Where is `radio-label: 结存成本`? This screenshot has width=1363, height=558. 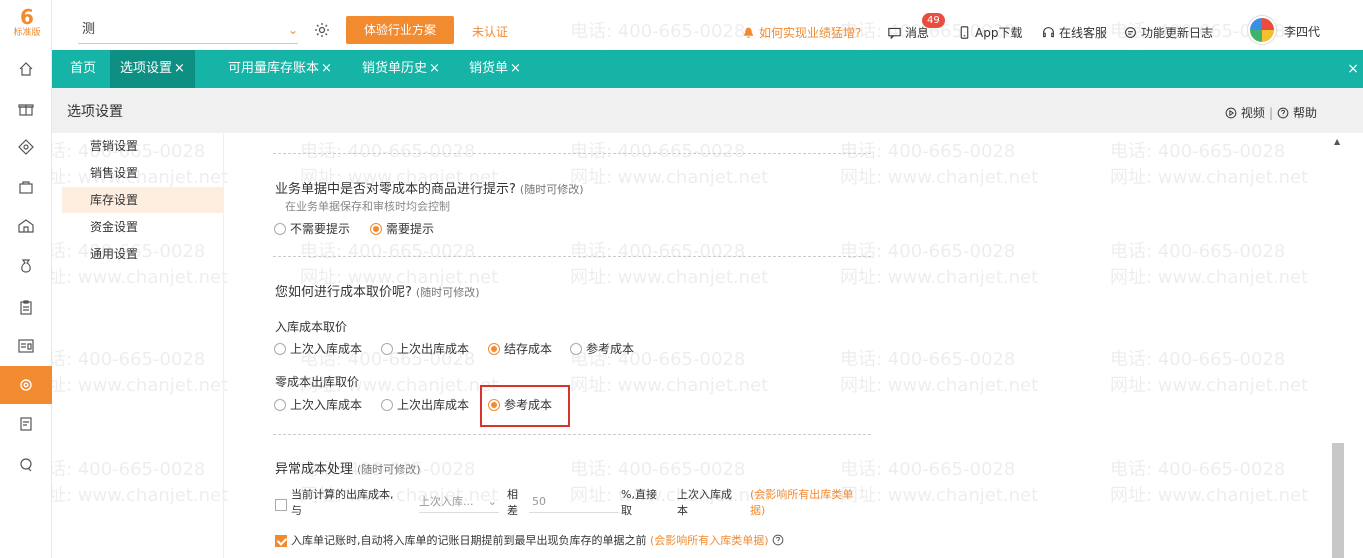 radio-label: 结存成本 is located at coordinates (528, 349).